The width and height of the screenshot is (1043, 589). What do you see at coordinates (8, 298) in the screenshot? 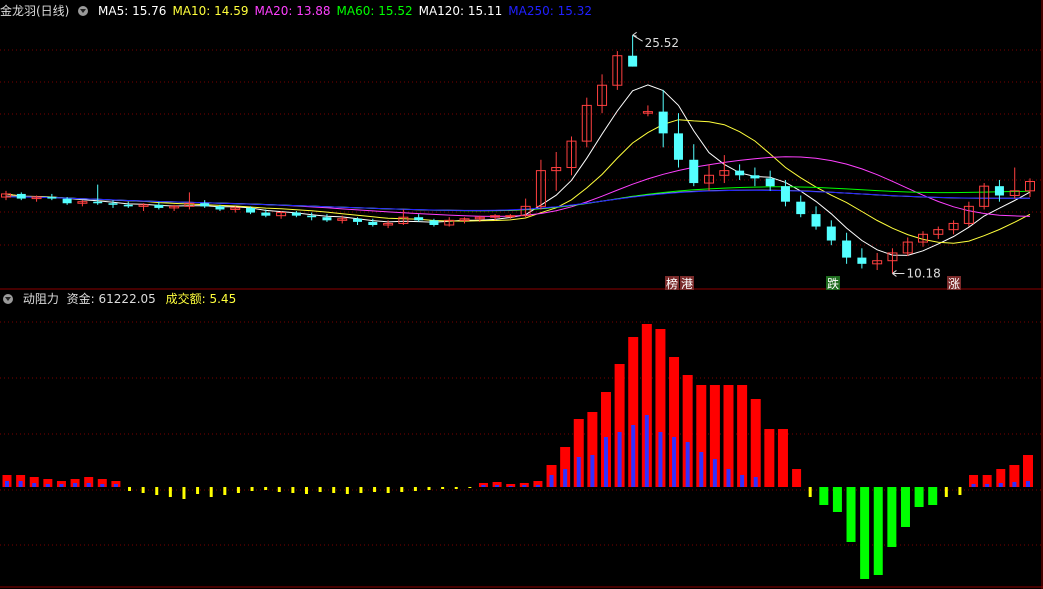
I see `sub-settings-toggle-icon` at bounding box center [8, 298].